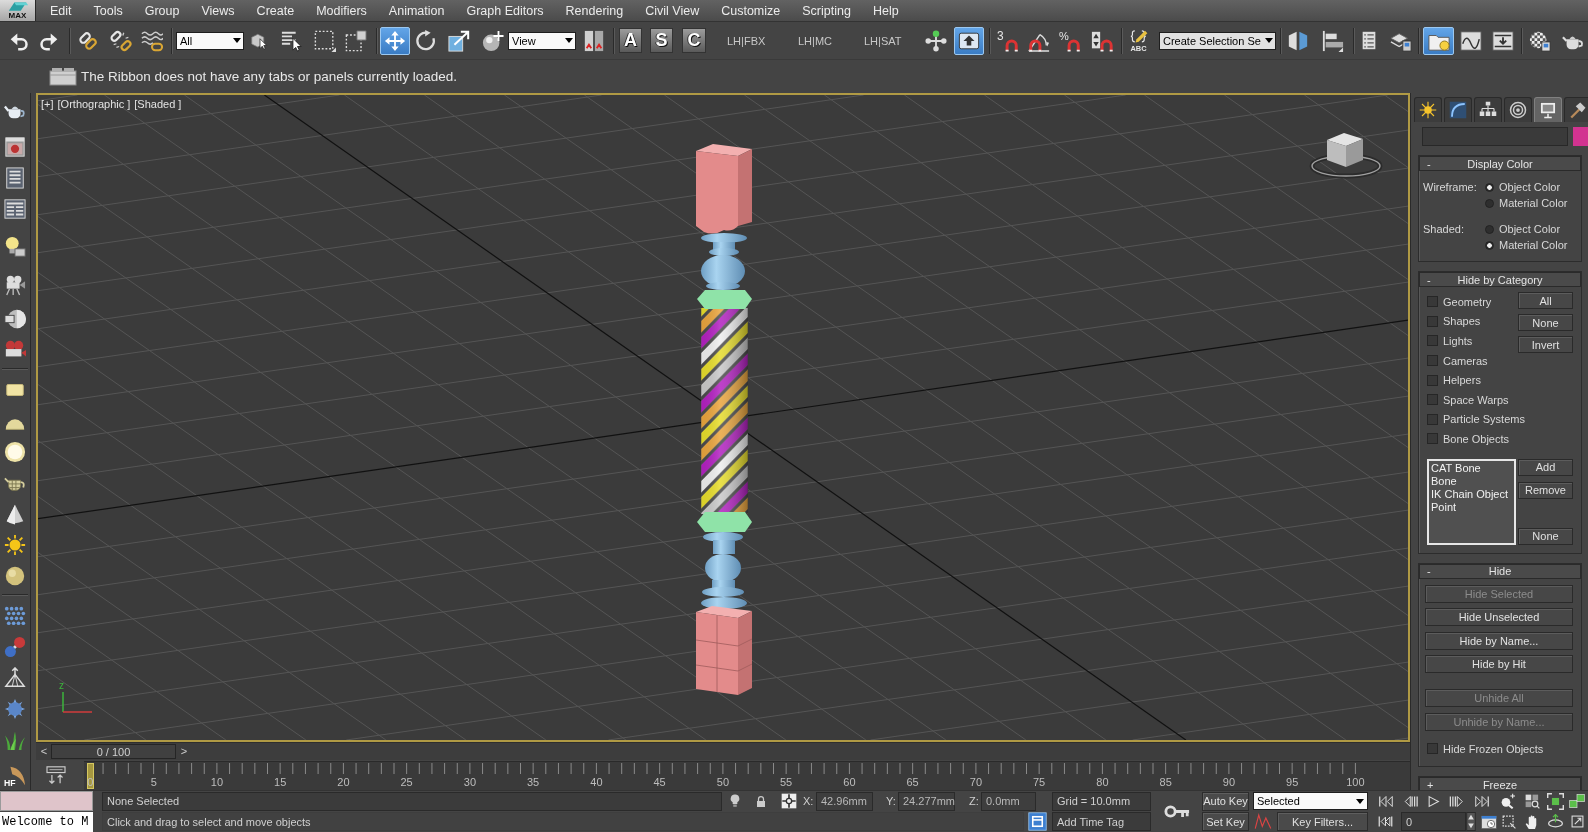  What do you see at coordinates (661, 40) in the screenshot?
I see `script-button: S` at bounding box center [661, 40].